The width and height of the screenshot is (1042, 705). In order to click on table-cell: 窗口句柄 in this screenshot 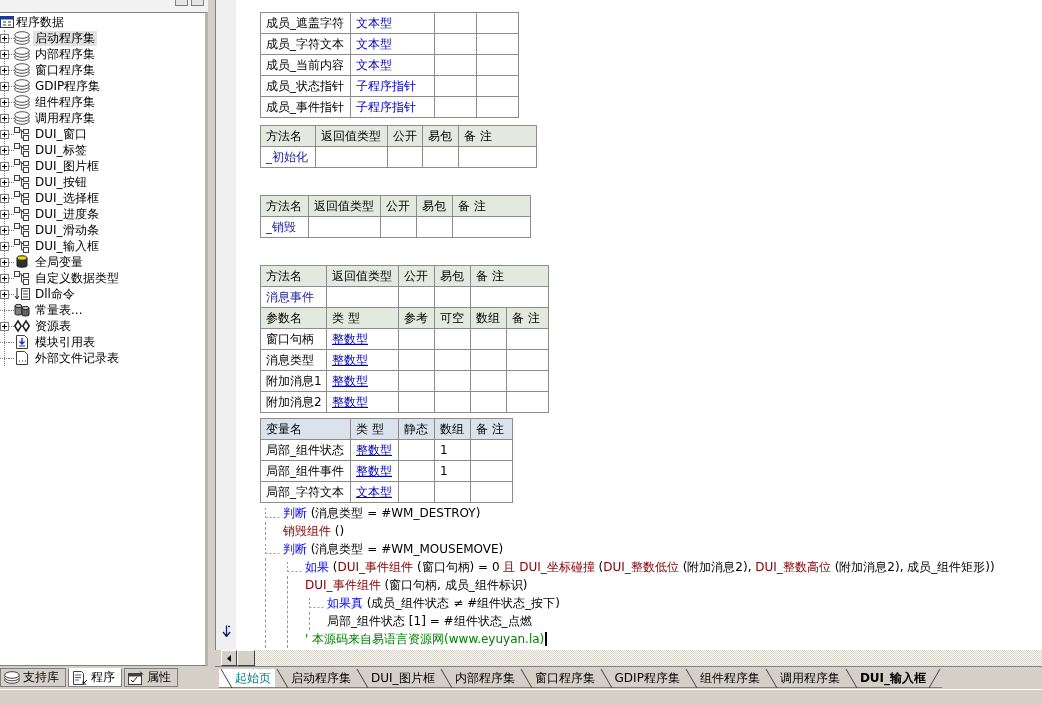, I will do `click(293, 339)`.